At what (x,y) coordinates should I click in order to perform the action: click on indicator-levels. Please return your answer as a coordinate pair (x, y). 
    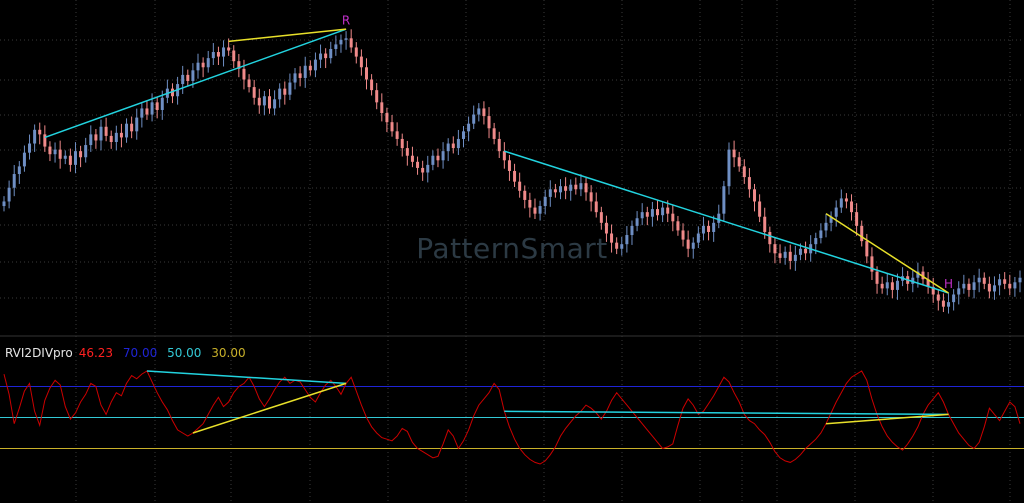
    Looking at the image, I should click on (512, 417).